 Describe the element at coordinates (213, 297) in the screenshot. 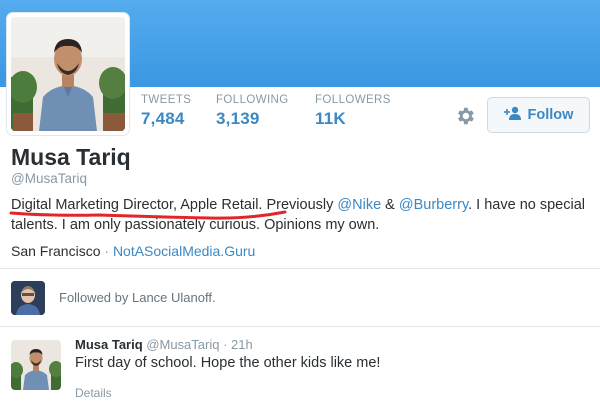

I see `followed-by-suffix: .` at that location.